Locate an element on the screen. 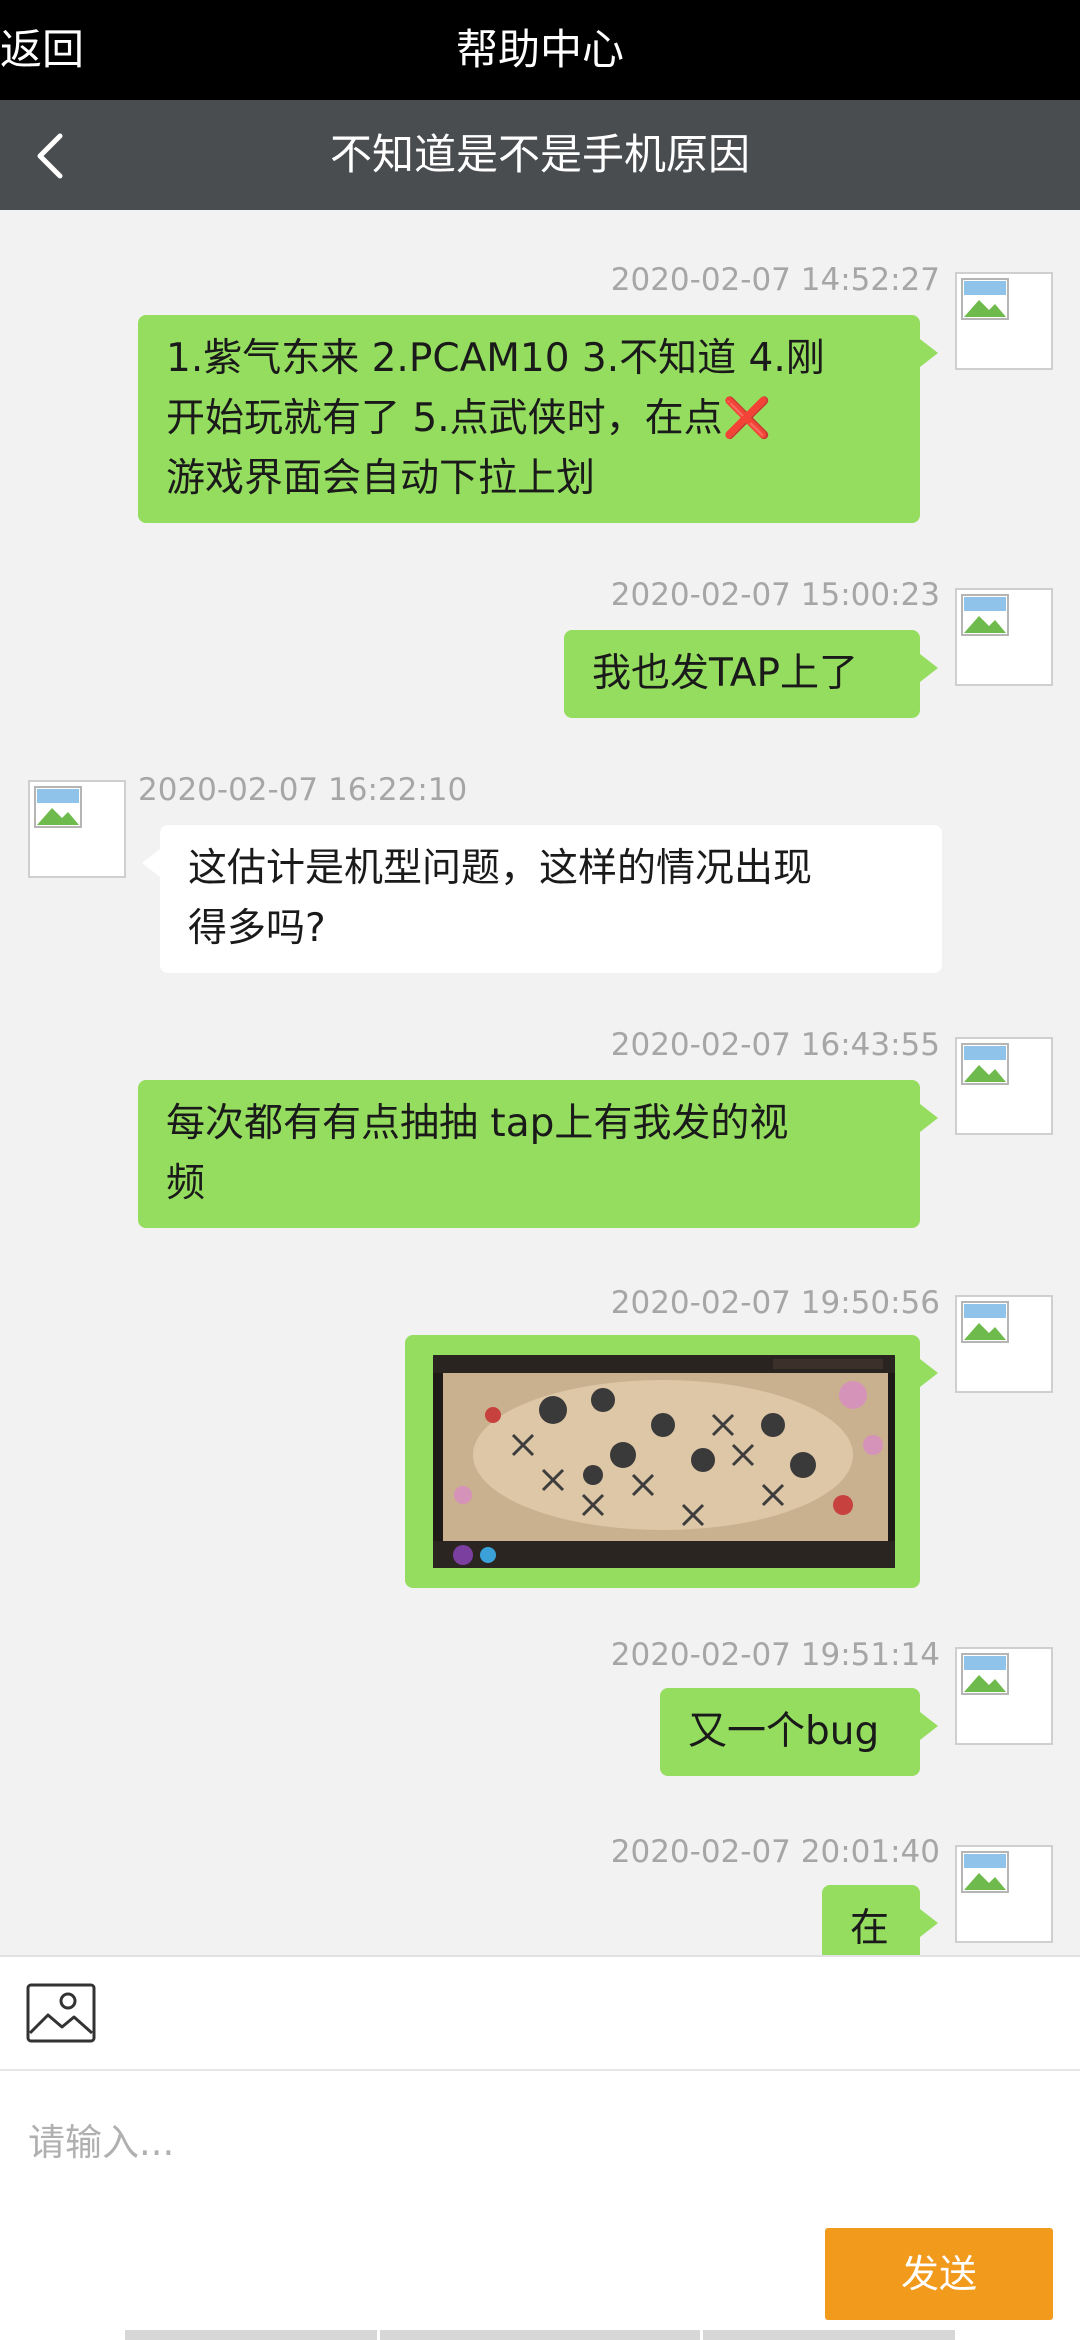 This screenshot has height=2340, width=1080. image-picker-icon is located at coordinates (61, 2013).